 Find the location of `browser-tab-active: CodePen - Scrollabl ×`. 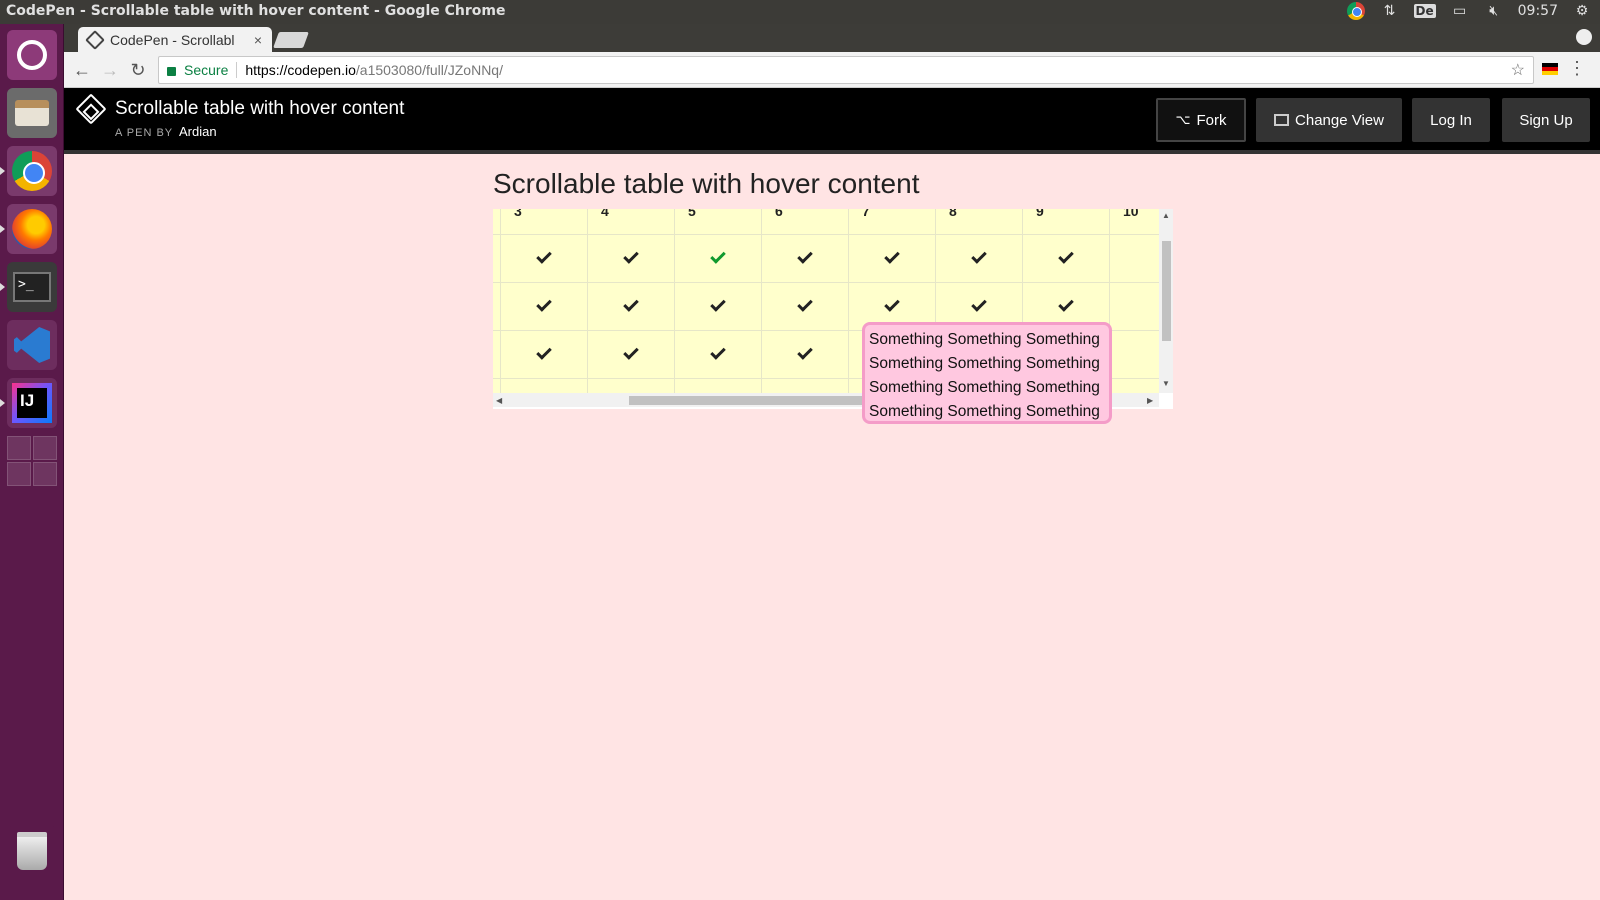

browser-tab-active: CodePen - Scrollabl × is located at coordinates (175, 39).